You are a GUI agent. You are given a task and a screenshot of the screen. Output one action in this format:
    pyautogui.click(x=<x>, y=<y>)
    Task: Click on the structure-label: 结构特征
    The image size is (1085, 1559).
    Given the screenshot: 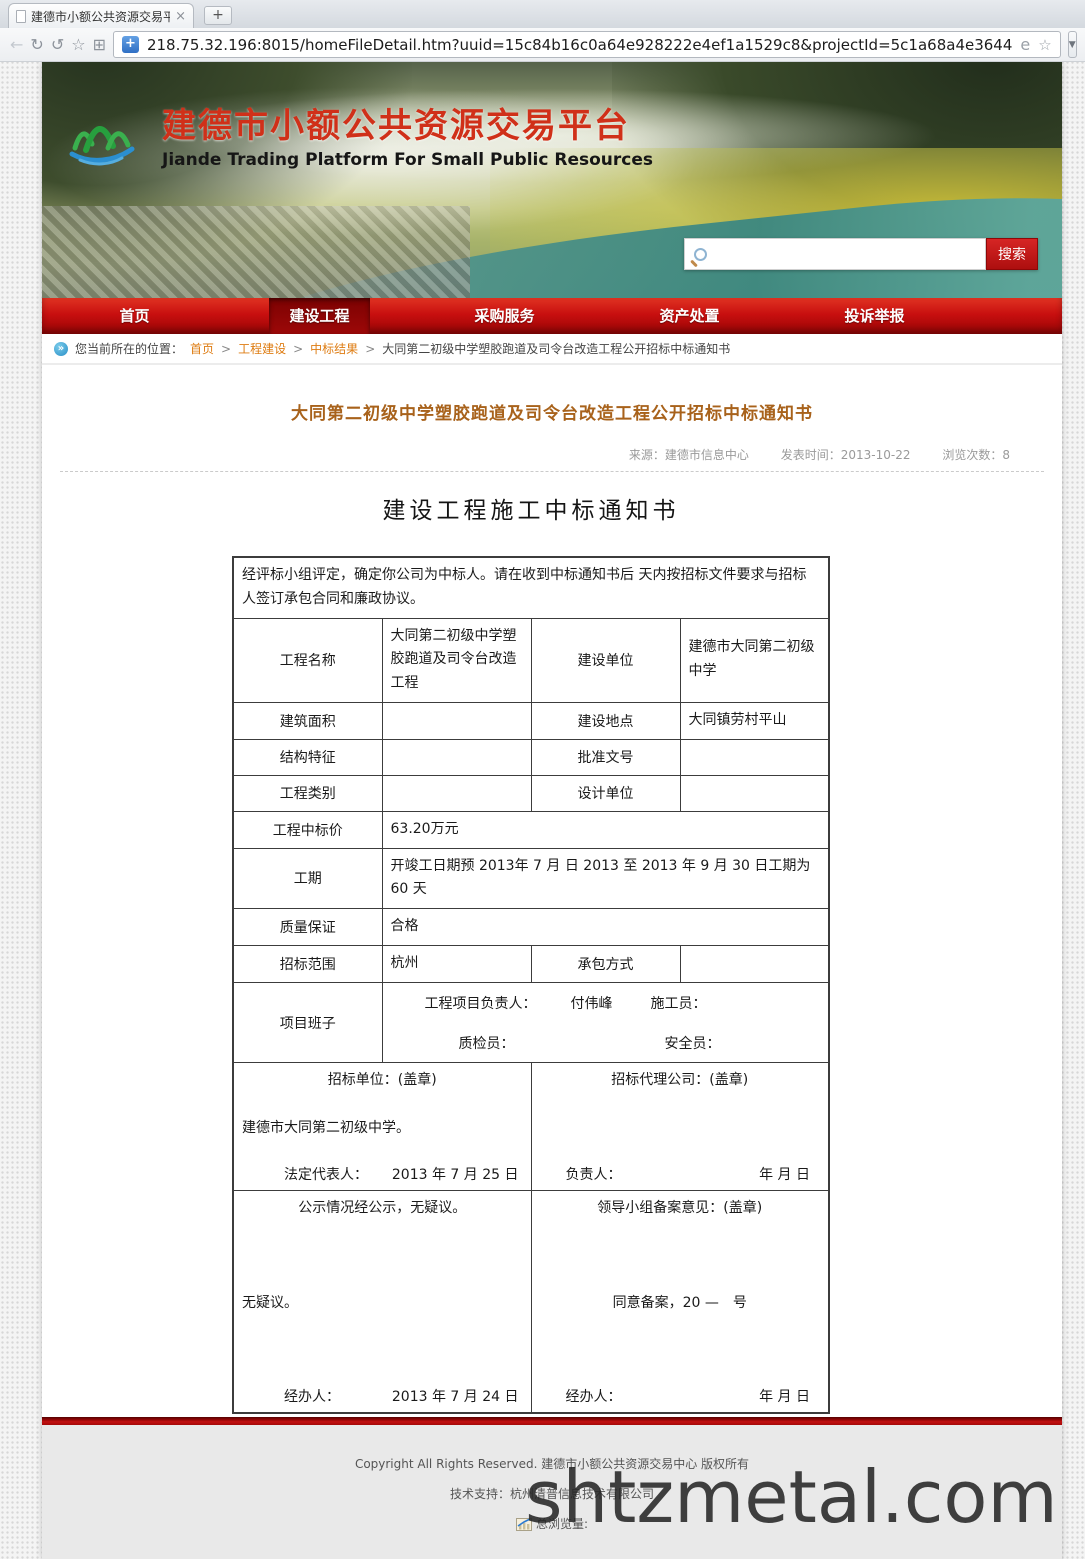 What is the action you would take?
    pyautogui.click(x=307, y=757)
    